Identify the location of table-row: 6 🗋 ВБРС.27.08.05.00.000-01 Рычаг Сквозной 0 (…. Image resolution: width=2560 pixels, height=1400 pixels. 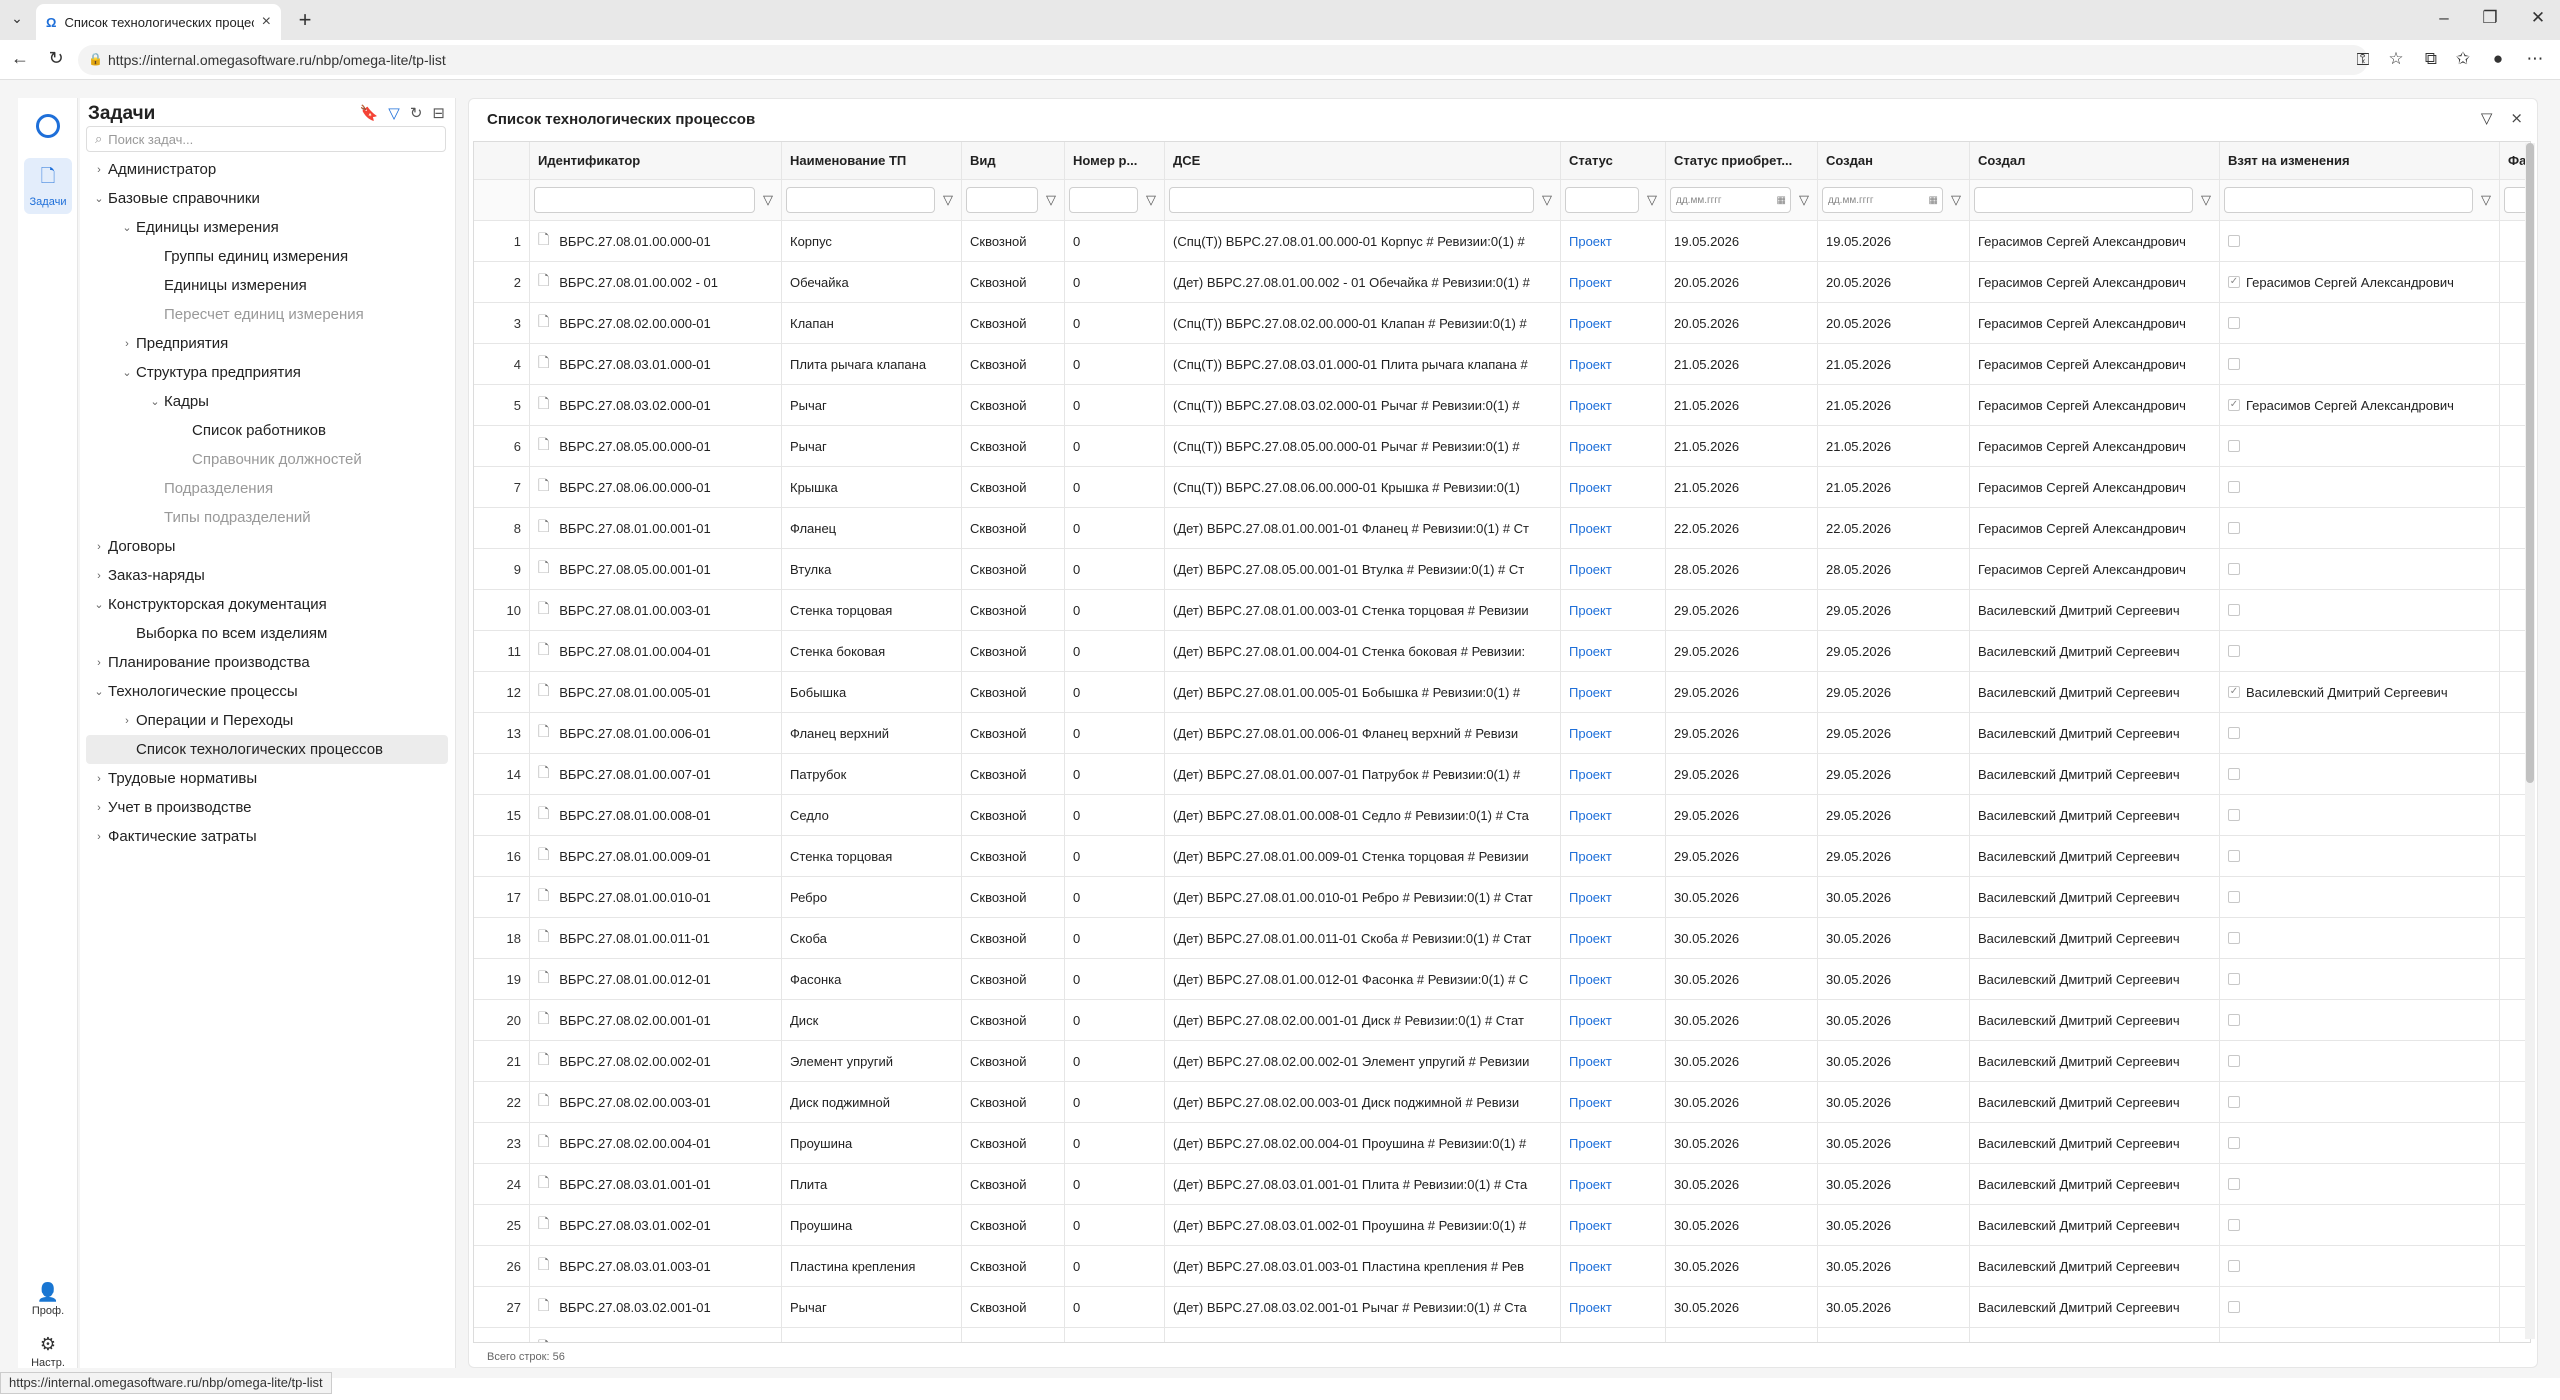
(1502, 446).